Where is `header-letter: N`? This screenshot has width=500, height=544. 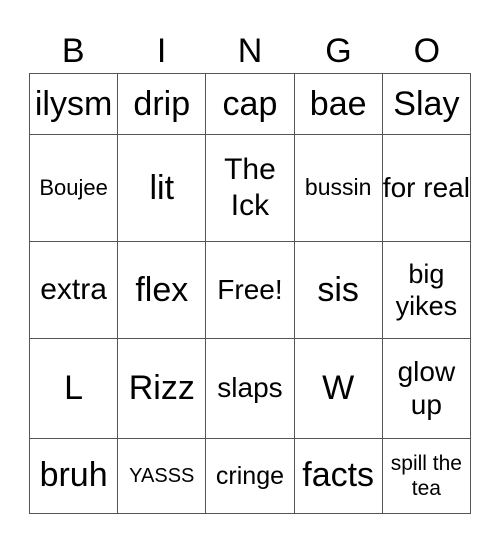
header-letter: N is located at coordinates (250, 51).